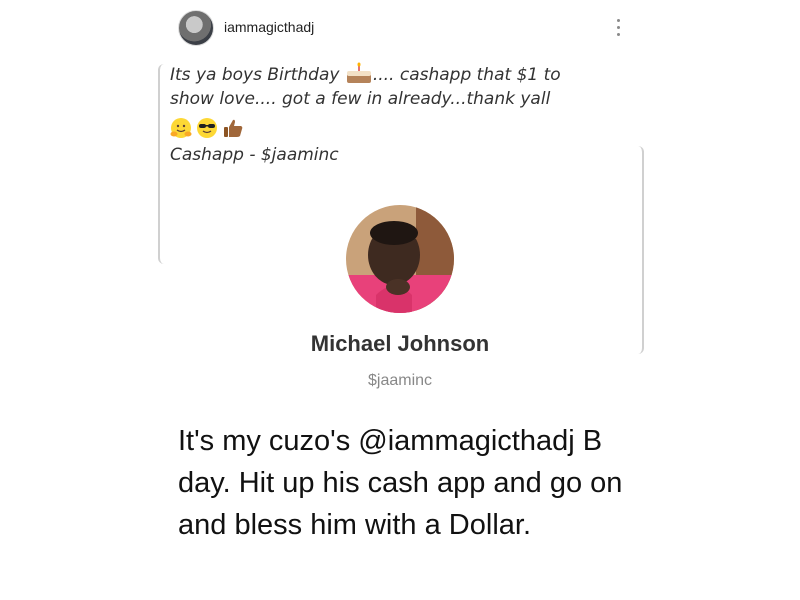 This screenshot has width=800, height=600. I want to click on birthday-cake-icon, so click(358, 72).